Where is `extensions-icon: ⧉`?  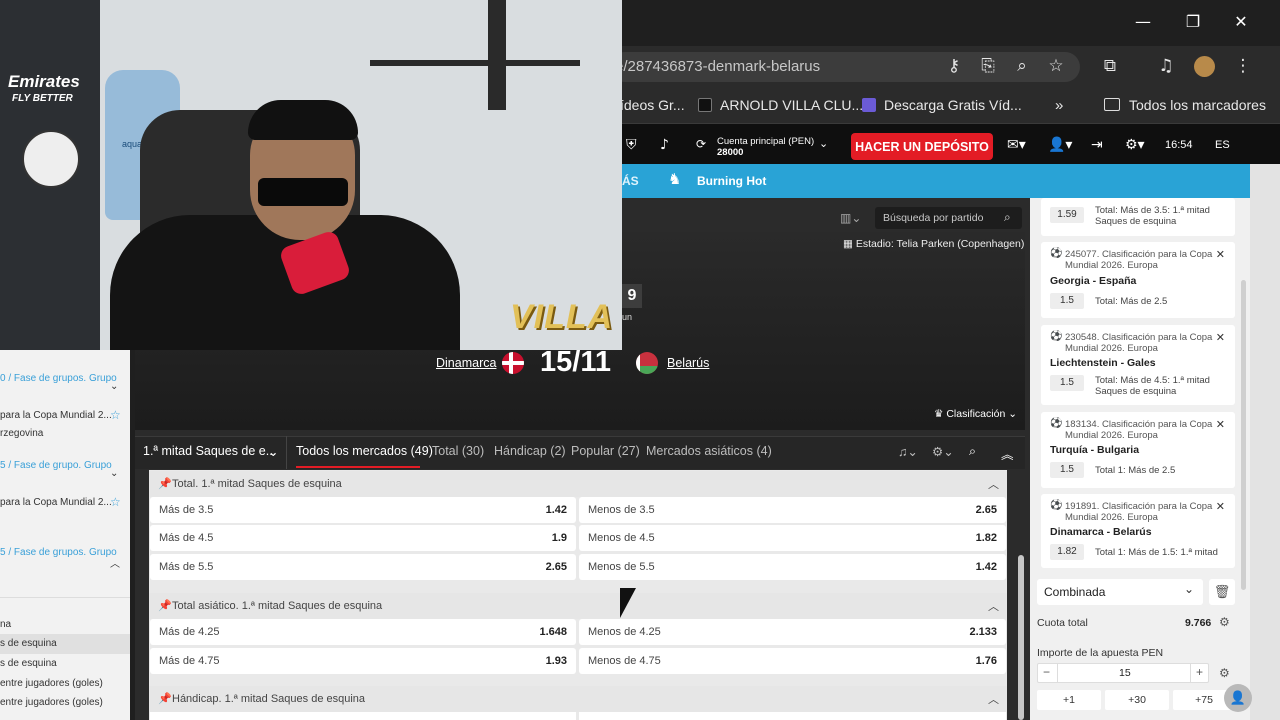
extensions-icon: ⧉ is located at coordinates (1110, 66).